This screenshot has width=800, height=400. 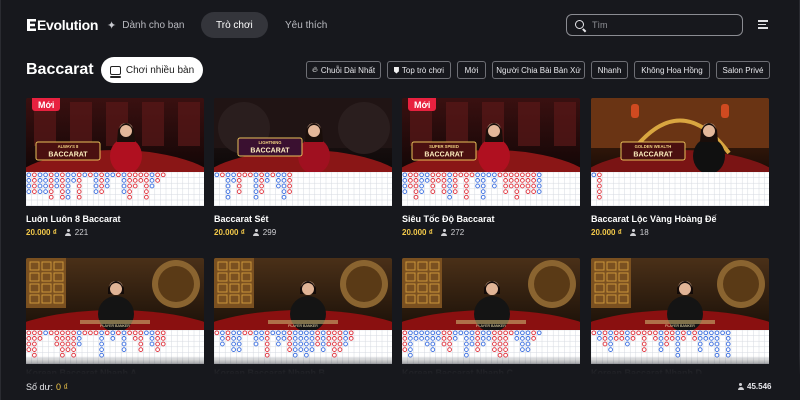 What do you see at coordinates (269, 232) in the screenshot?
I see `player-count-value: 299` at bounding box center [269, 232].